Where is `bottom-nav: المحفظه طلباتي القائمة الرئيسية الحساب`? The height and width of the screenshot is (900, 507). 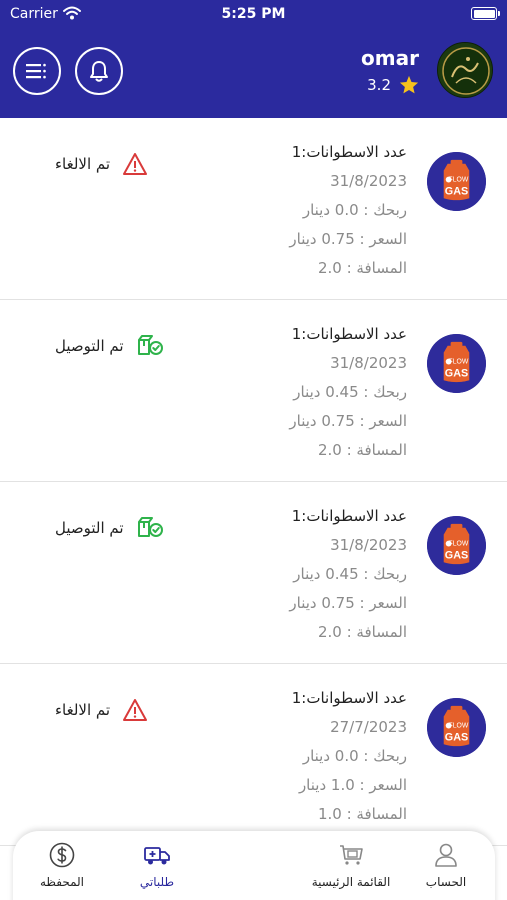 bottom-nav: المحفظه طلباتي القائمة الرئيسية الحساب is located at coordinates (254, 865).